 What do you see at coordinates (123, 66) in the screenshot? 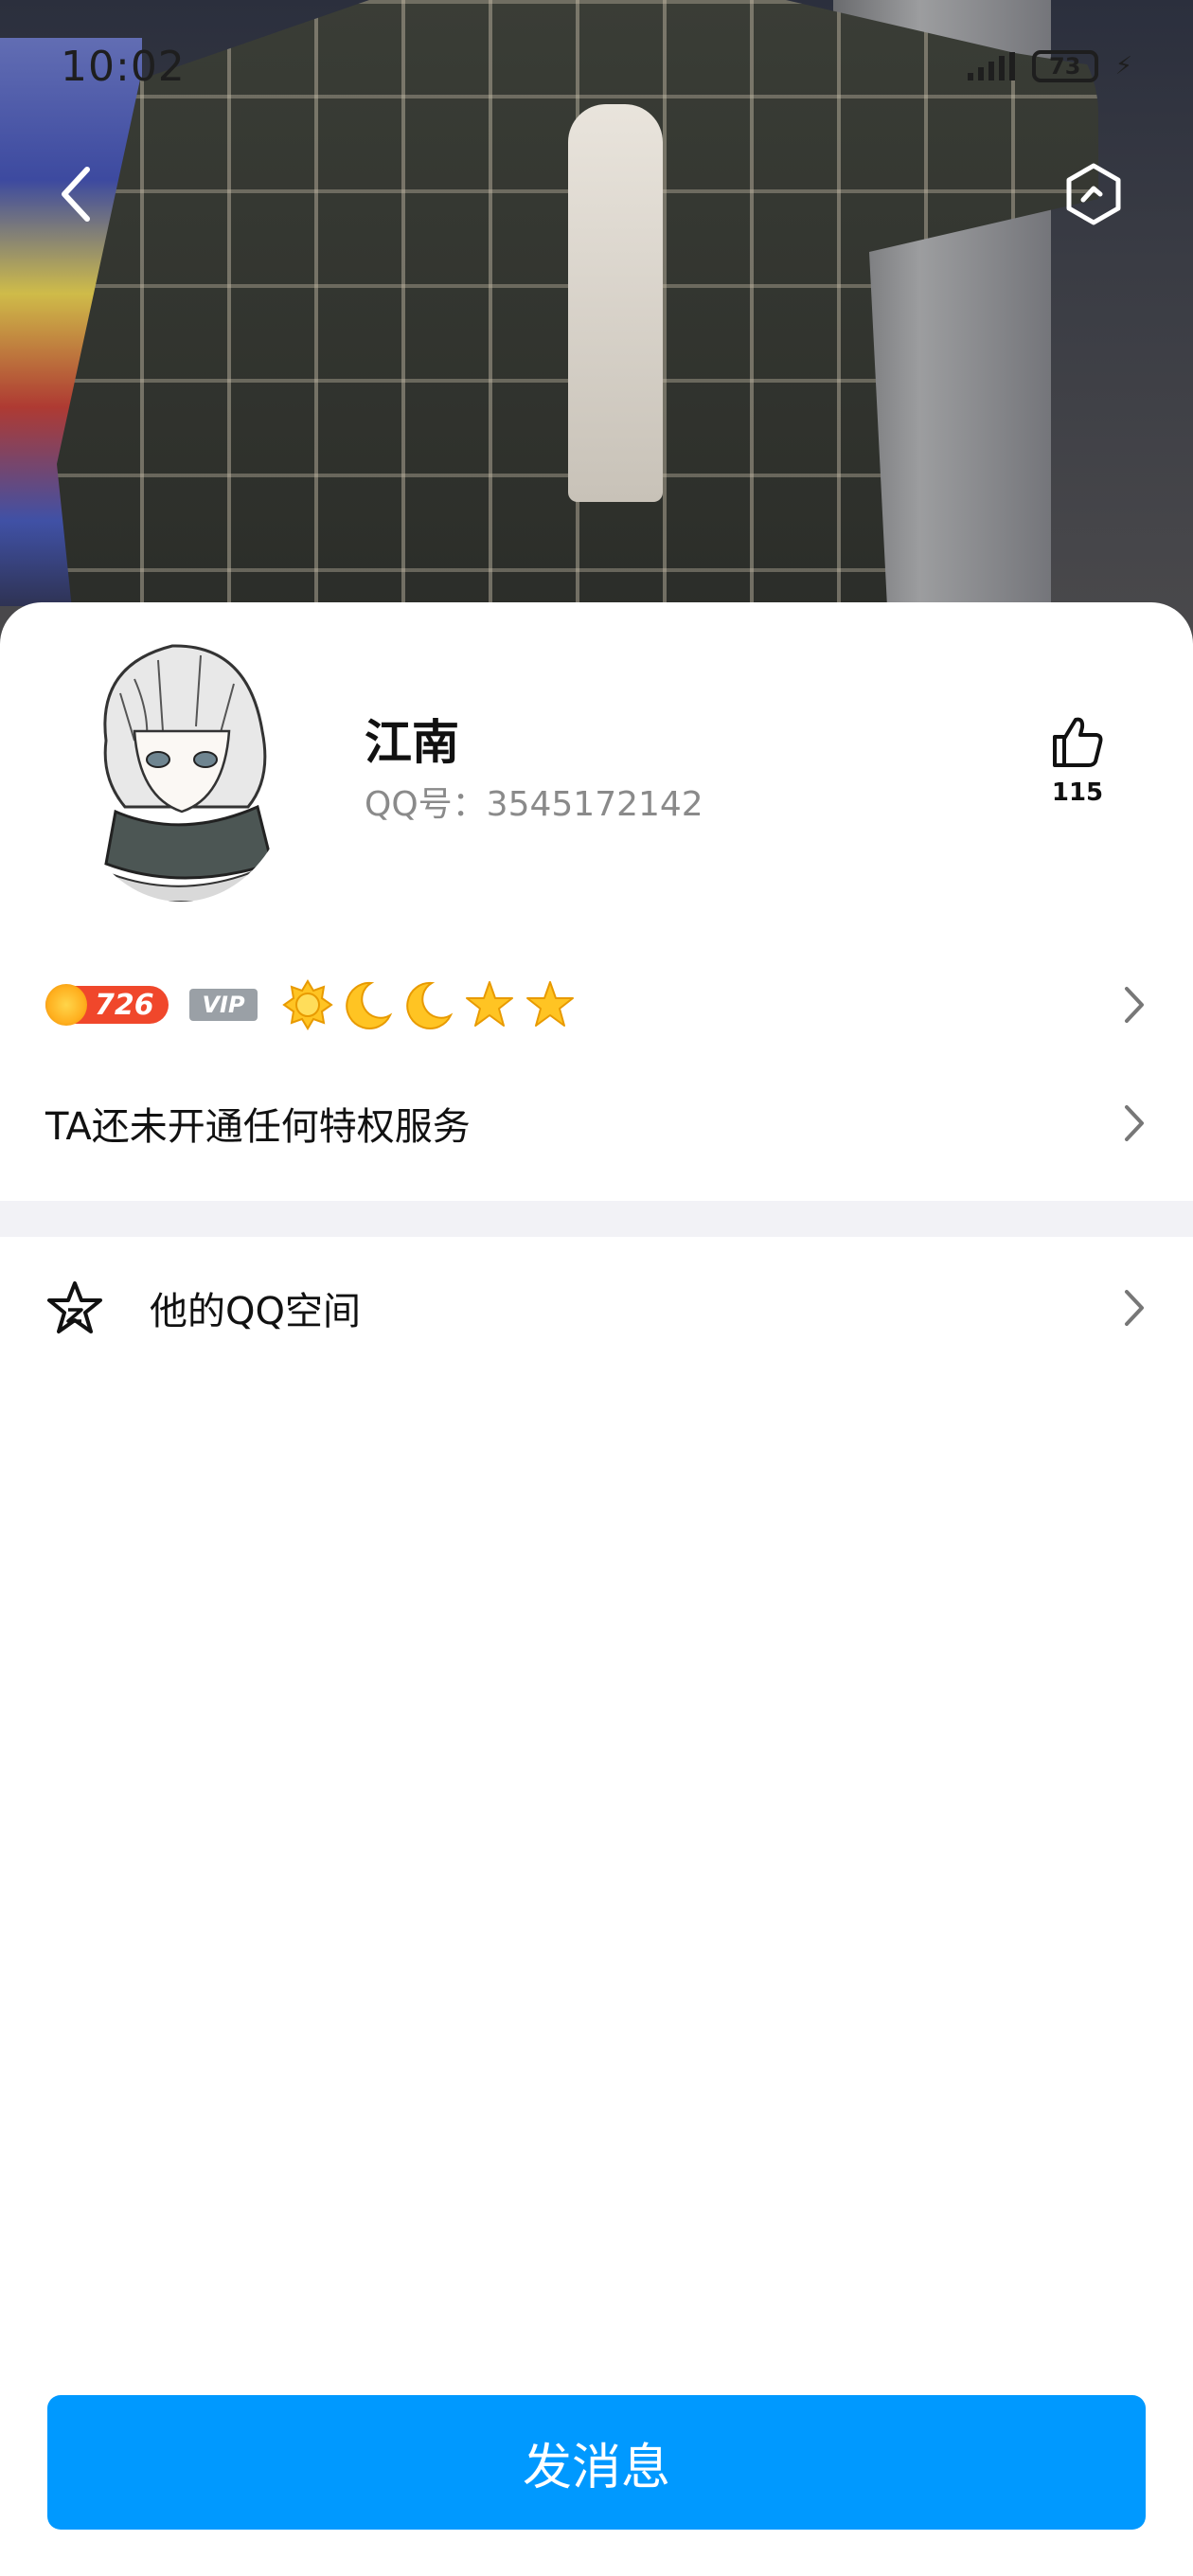
I see `status-time: 10:02` at bounding box center [123, 66].